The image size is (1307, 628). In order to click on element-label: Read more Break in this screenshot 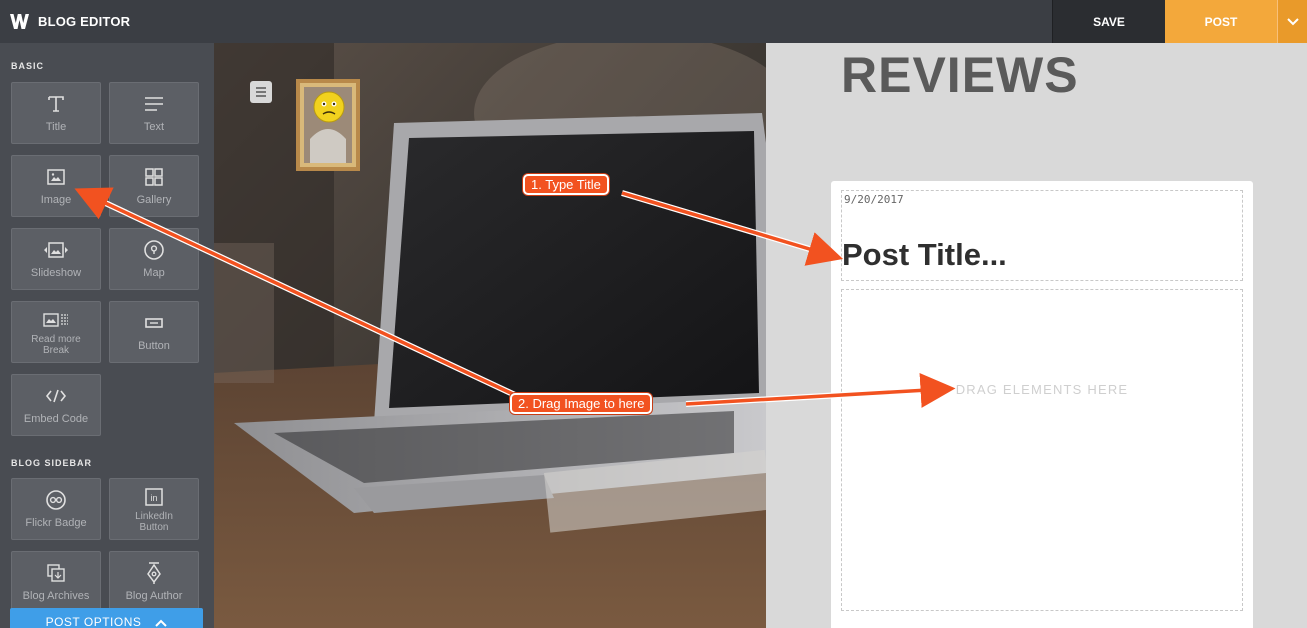, I will do `click(56, 345)`.